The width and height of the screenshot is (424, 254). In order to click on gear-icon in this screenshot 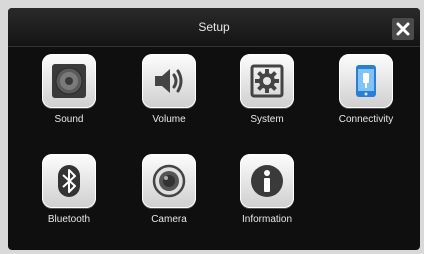, I will do `click(267, 81)`.